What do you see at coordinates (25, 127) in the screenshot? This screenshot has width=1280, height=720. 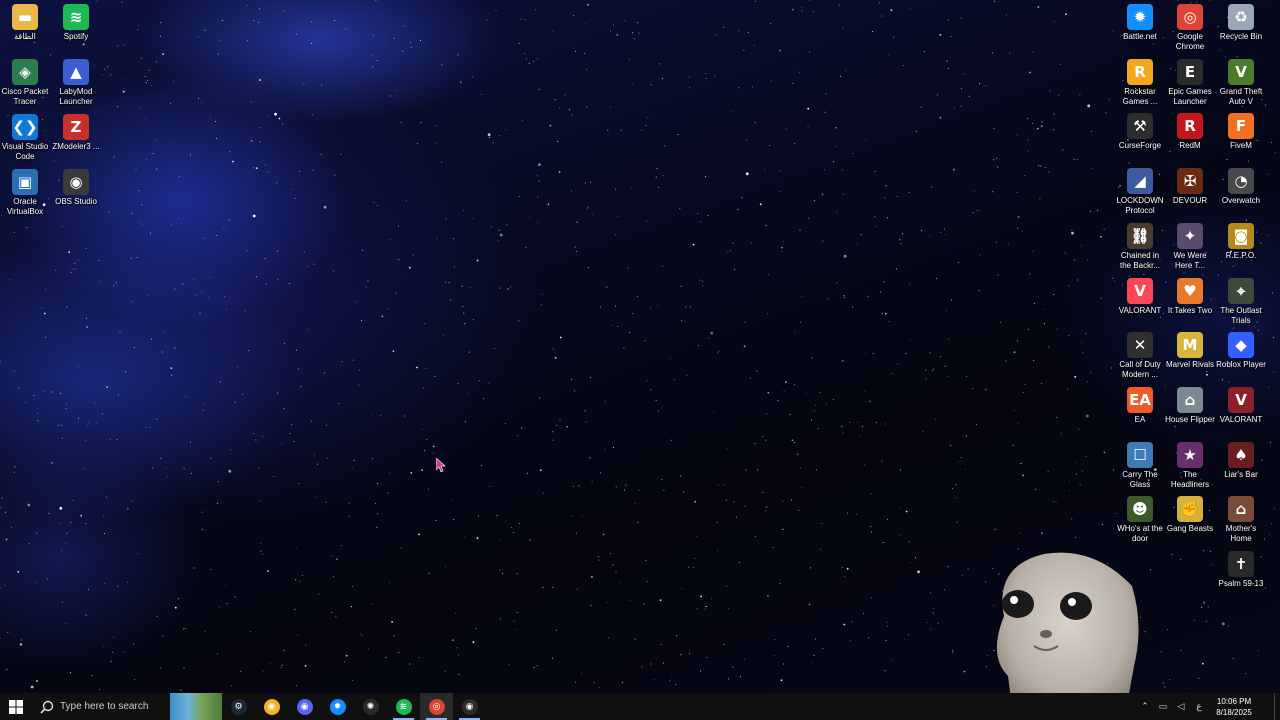 I see `vscode-icon: ❮❯` at bounding box center [25, 127].